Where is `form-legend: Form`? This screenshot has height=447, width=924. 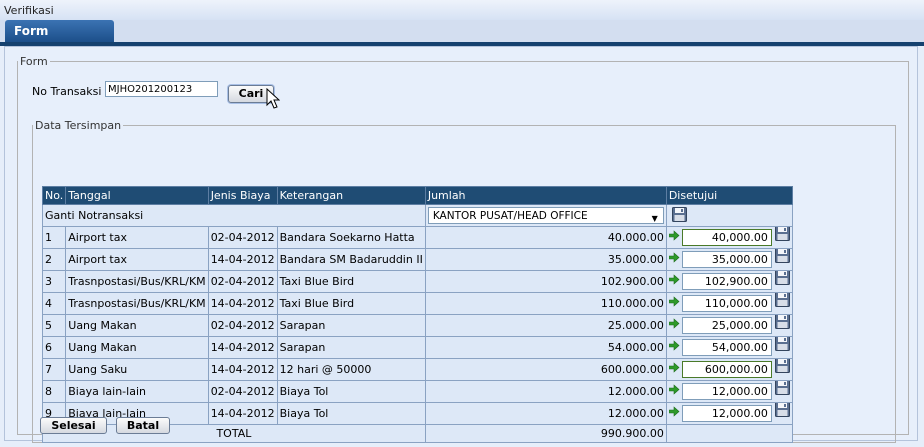 form-legend: Form is located at coordinates (34, 61).